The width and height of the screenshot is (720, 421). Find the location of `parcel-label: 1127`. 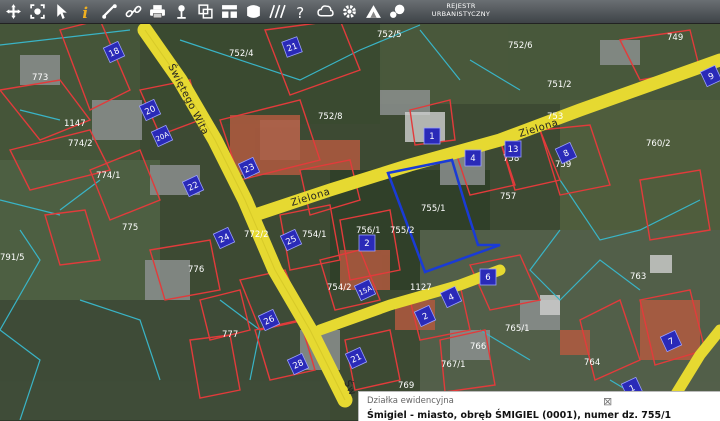

parcel-label: 1127 is located at coordinates (421, 288).